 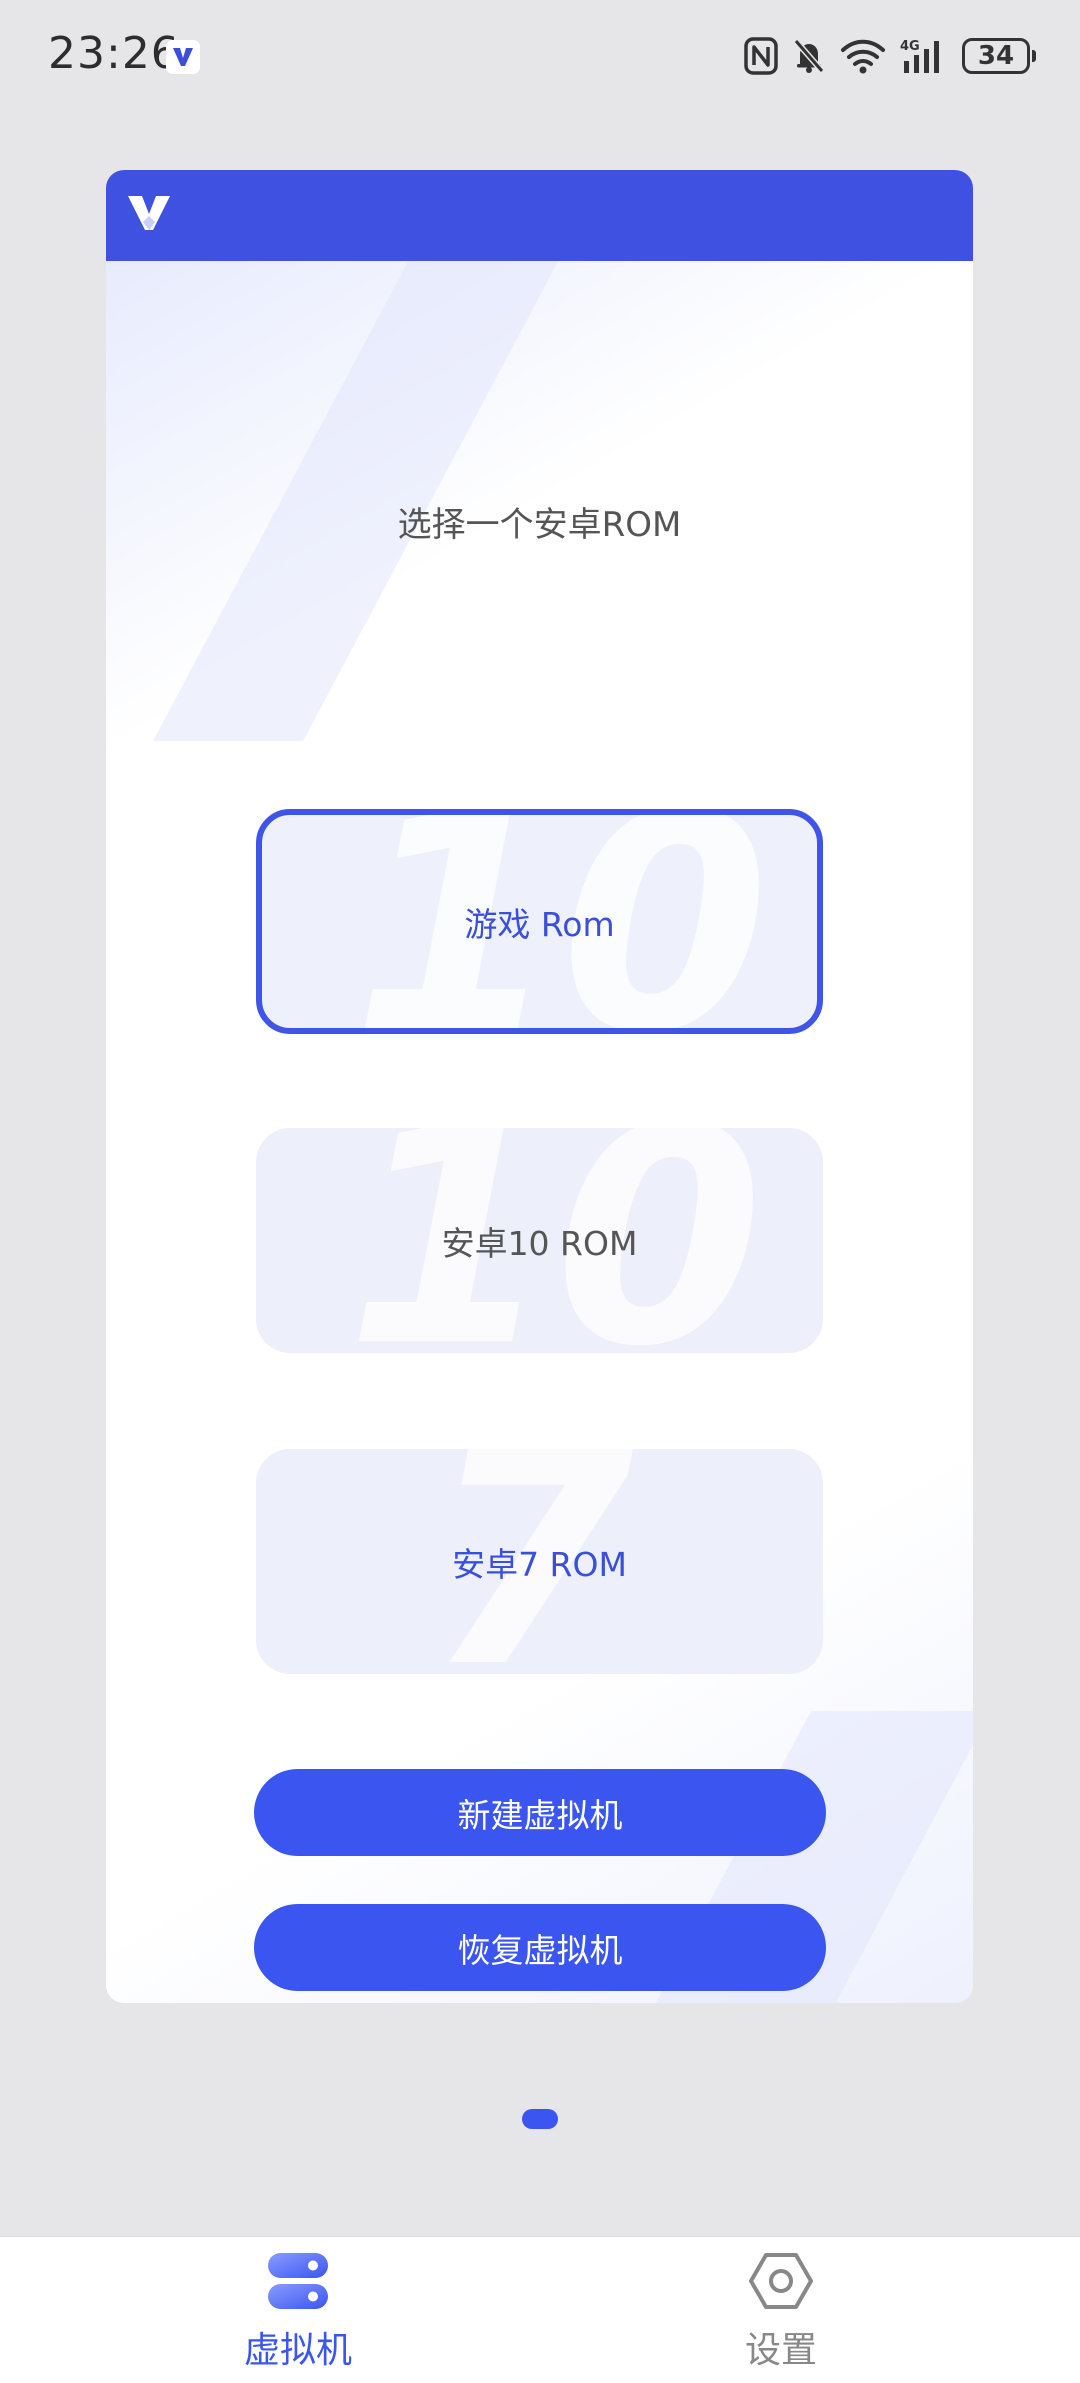 I want to click on rom-option-label: 游戏 Rom, so click(x=539, y=924).